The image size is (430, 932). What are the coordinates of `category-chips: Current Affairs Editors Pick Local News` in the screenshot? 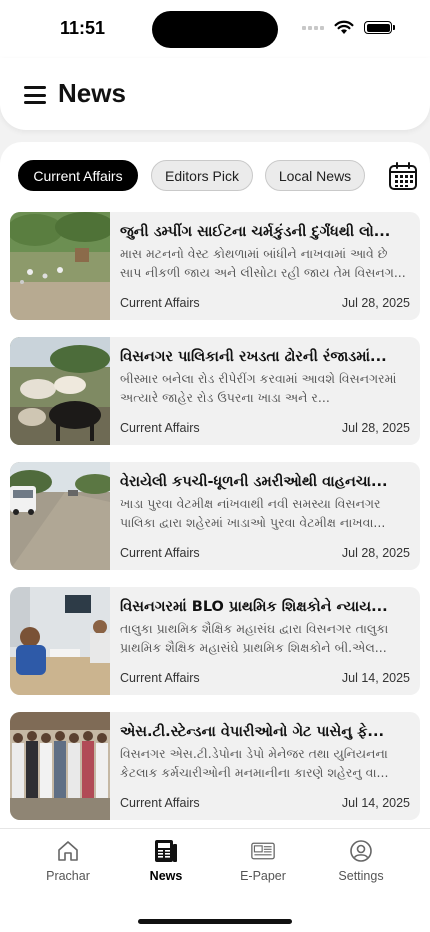 It's located at (218, 176).